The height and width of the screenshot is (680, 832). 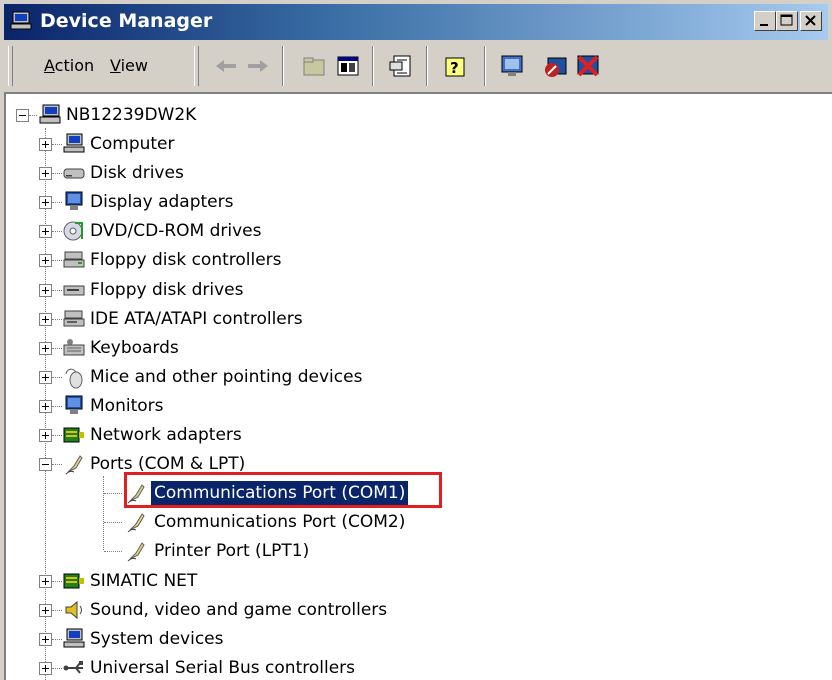 What do you see at coordinates (161, 202) in the screenshot?
I see `tree-item-display-adapters: Display adapters` at bounding box center [161, 202].